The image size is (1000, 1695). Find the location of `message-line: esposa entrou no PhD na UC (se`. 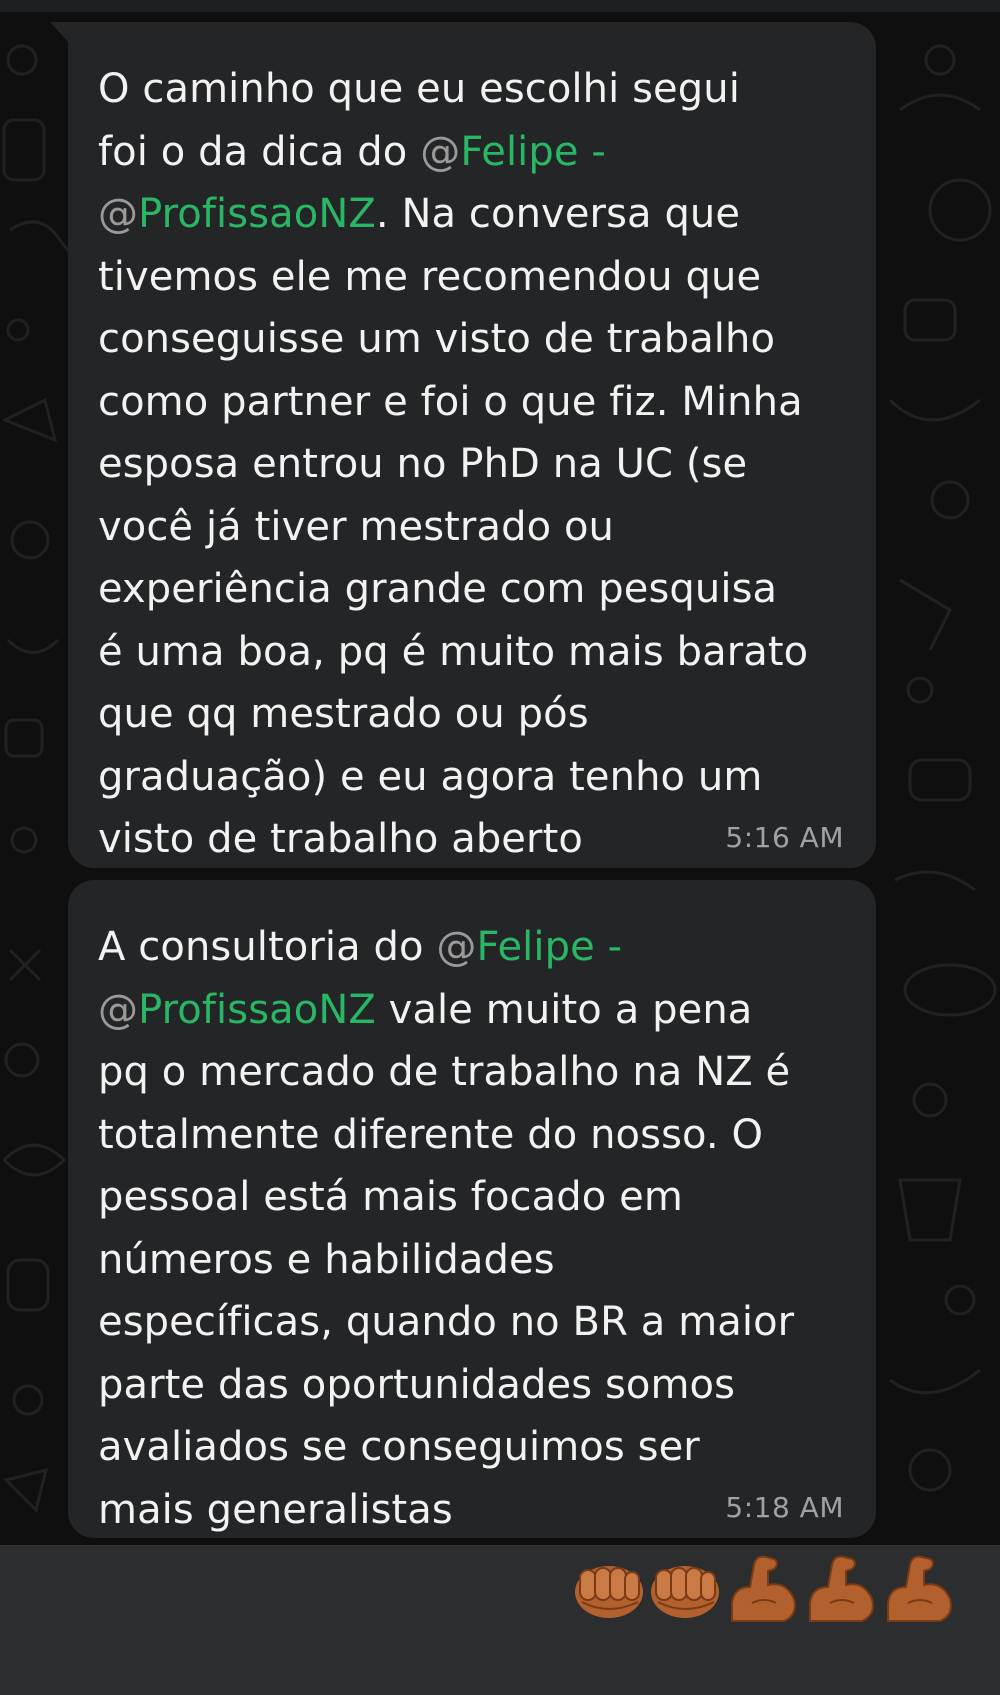

message-line: esposa entrou no PhD na UC (se is located at coordinates (472, 464).